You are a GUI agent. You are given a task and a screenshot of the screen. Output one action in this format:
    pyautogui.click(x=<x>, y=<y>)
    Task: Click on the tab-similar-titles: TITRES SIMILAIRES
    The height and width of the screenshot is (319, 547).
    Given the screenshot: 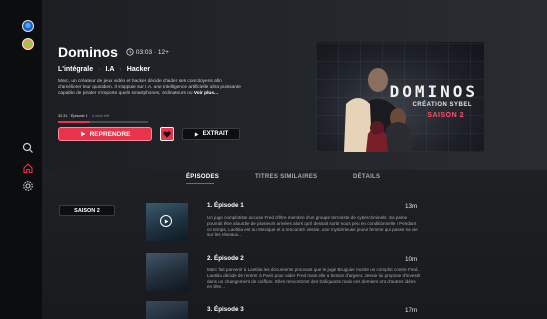 What is the action you would take?
    pyautogui.click(x=286, y=177)
    